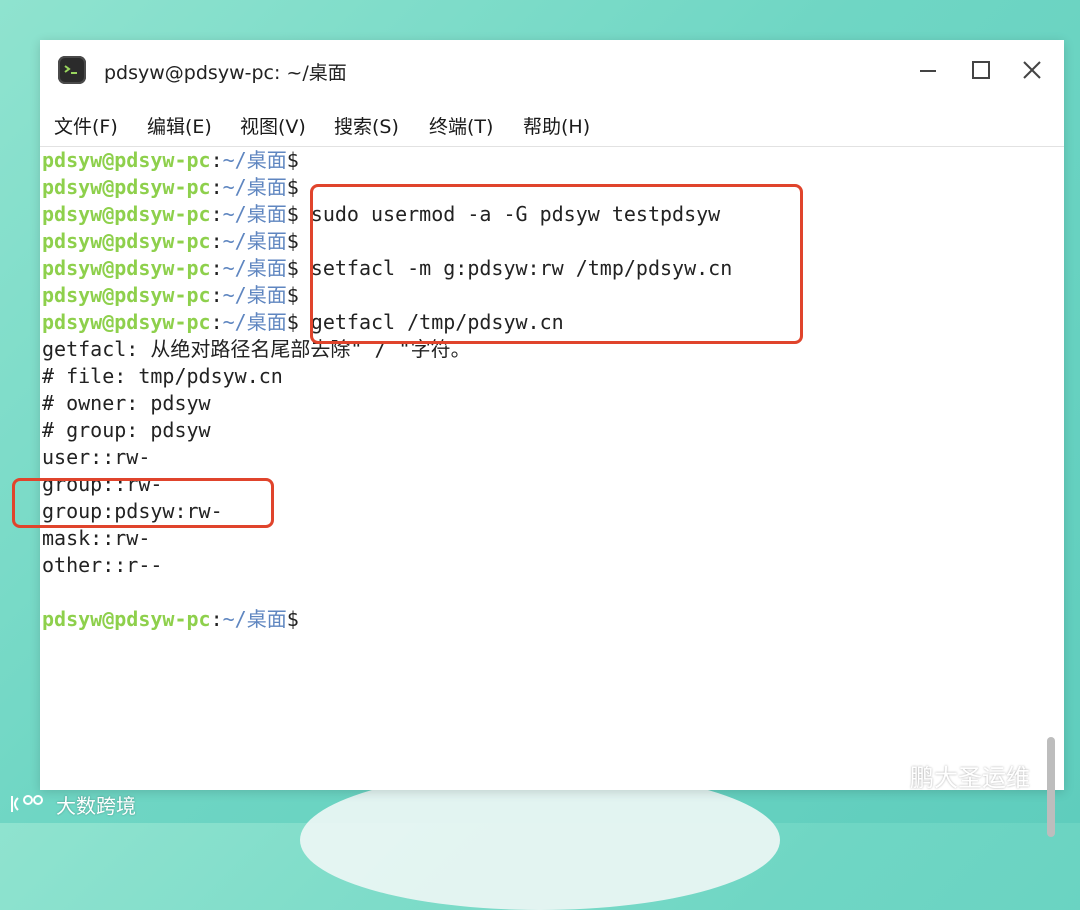 This screenshot has height=910, width=1080. I want to click on menu-edit: 编辑(E), so click(179, 125).